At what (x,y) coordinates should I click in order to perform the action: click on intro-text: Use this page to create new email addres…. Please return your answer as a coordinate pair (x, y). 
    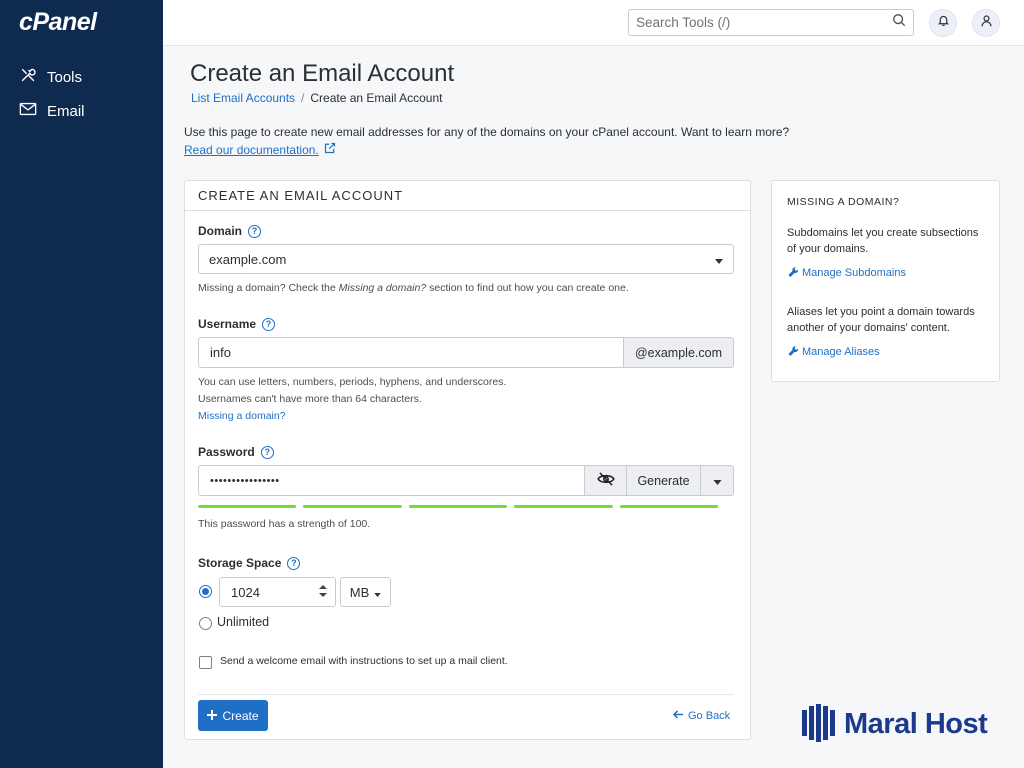
    Looking at the image, I should click on (487, 132).